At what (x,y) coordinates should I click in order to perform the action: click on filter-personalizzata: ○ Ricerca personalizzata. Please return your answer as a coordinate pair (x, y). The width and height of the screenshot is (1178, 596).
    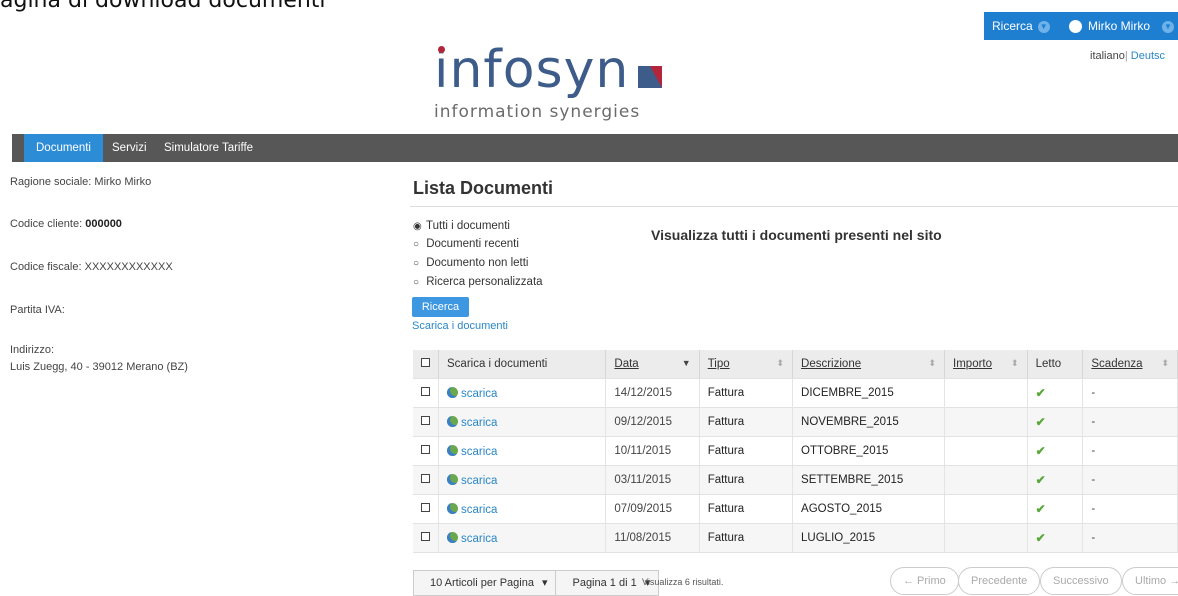
    Looking at the image, I should click on (478, 282).